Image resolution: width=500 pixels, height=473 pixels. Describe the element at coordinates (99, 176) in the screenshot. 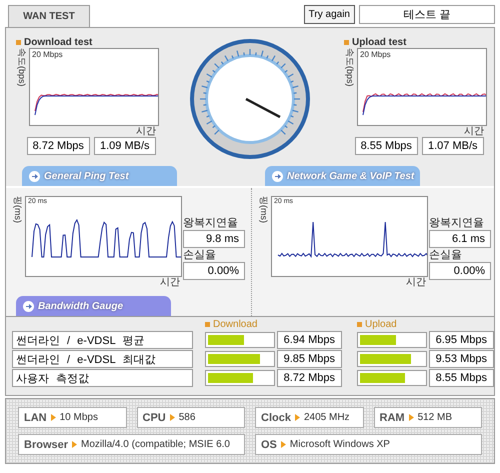

I see `section-tab: General Ping Test` at that location.